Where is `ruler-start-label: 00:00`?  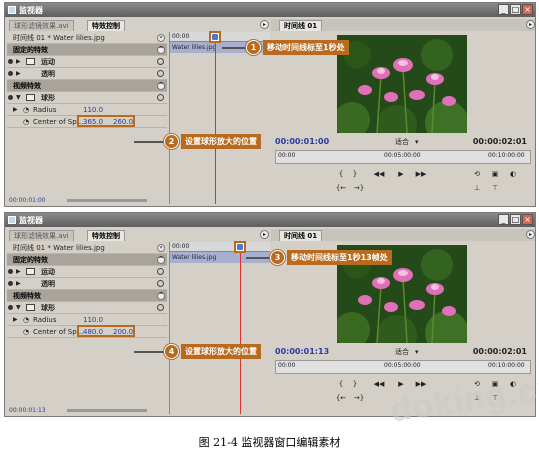
ruler-start-label: 00:00 is located at coordinates (287, 155).